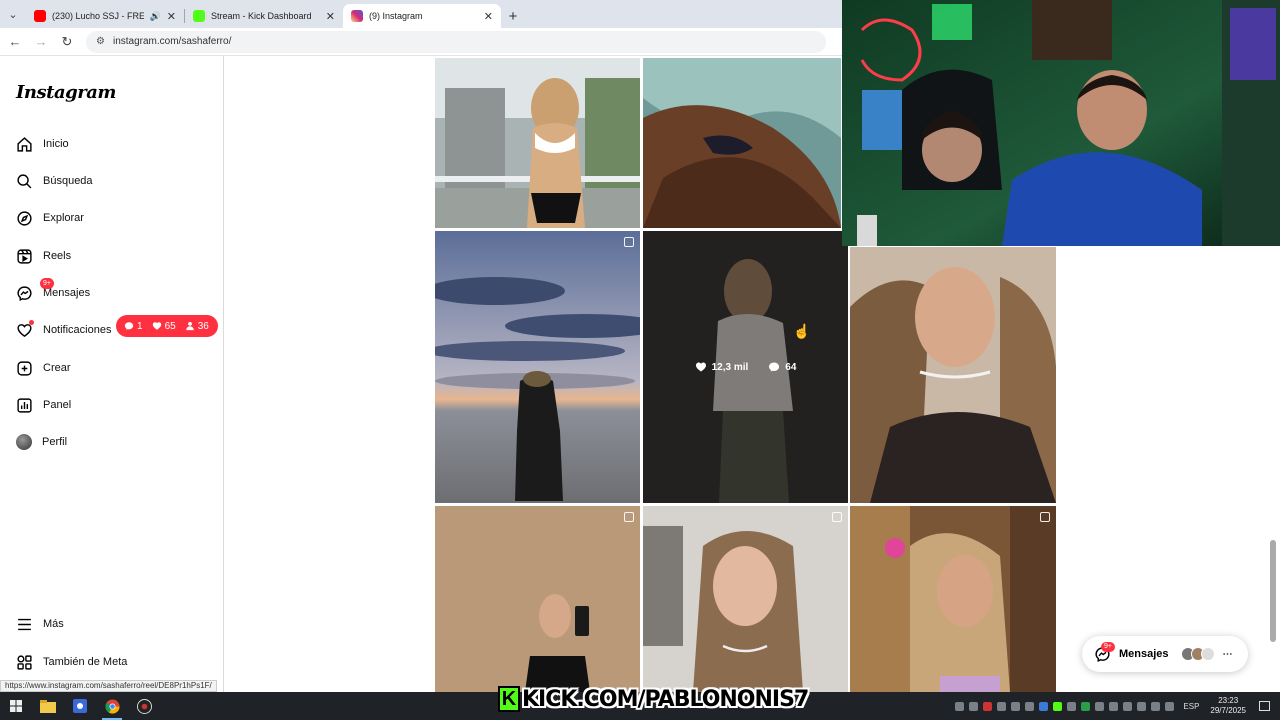 This screenshot has height=720, width=1280. What do you see at coordinates (513, 16) in the screenshot?
I see `new-tab-button: +` at bounding box center [513, 16].